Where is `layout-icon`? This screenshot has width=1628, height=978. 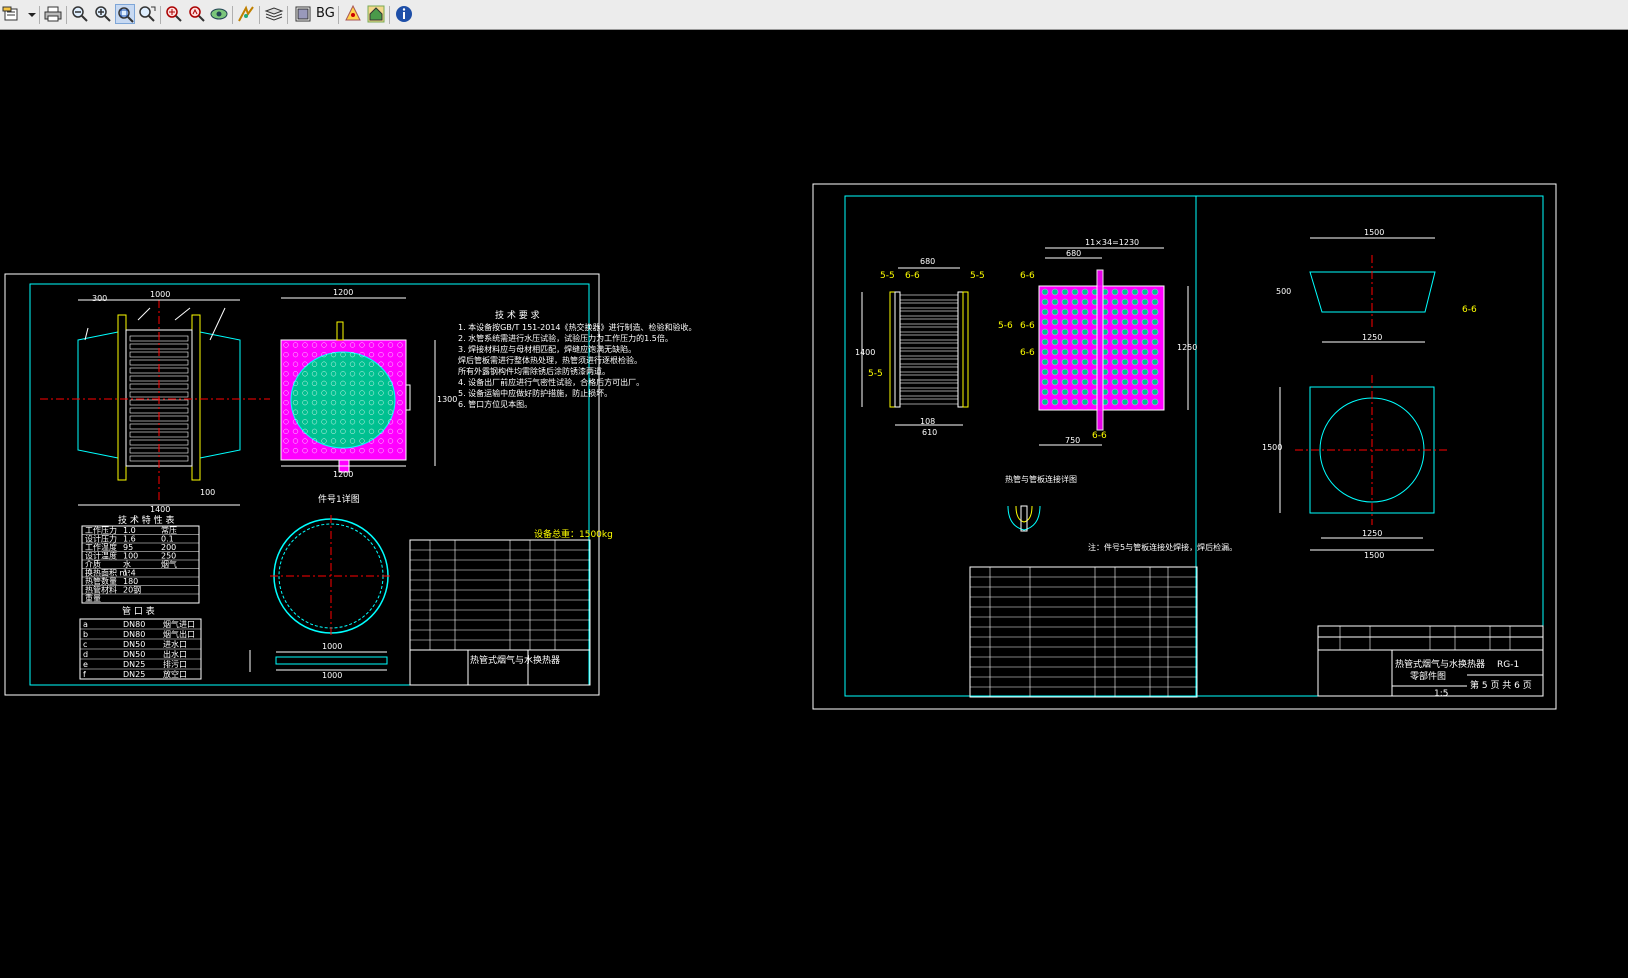
layout-icon is located at coordinates (303, 14).